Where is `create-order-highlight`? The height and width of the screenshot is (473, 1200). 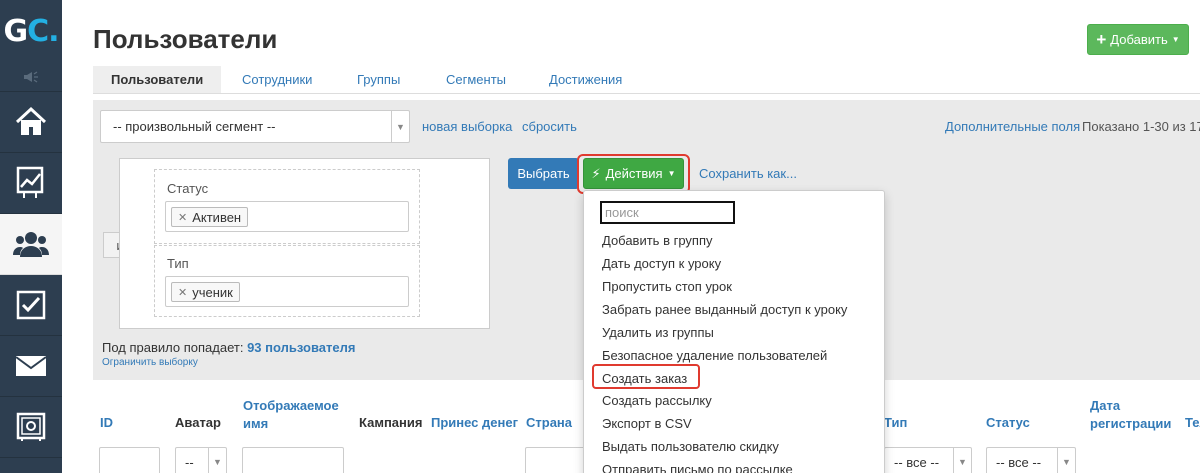
create-order-highlight is located at coordinates (646, 376).